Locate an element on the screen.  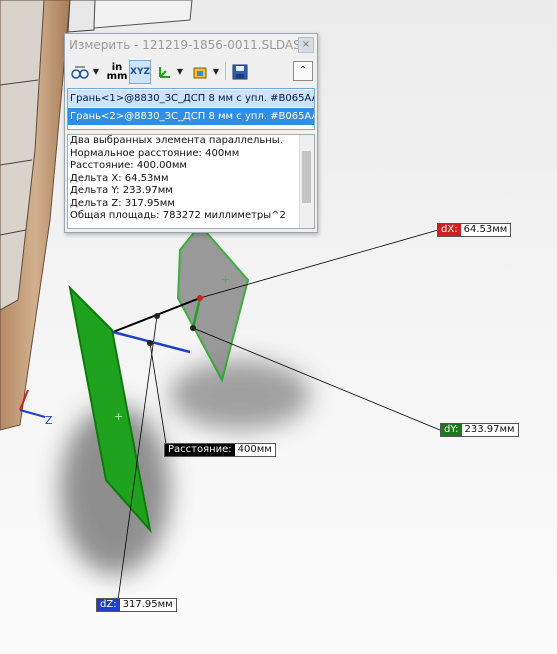
dx-callout: dX: 64.53мм is located at coordinates (474, 230).